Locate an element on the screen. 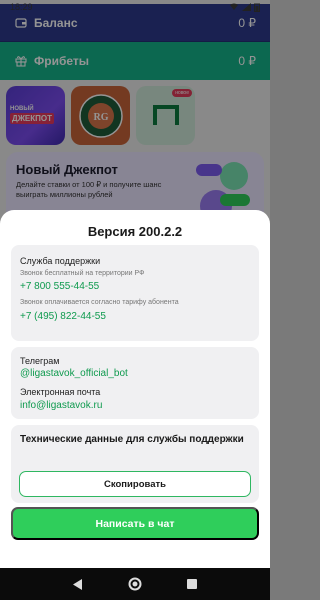 The height and width of the screenshot is (600, 320). email-label: Электронная почта is located at coordinates (60, 392).